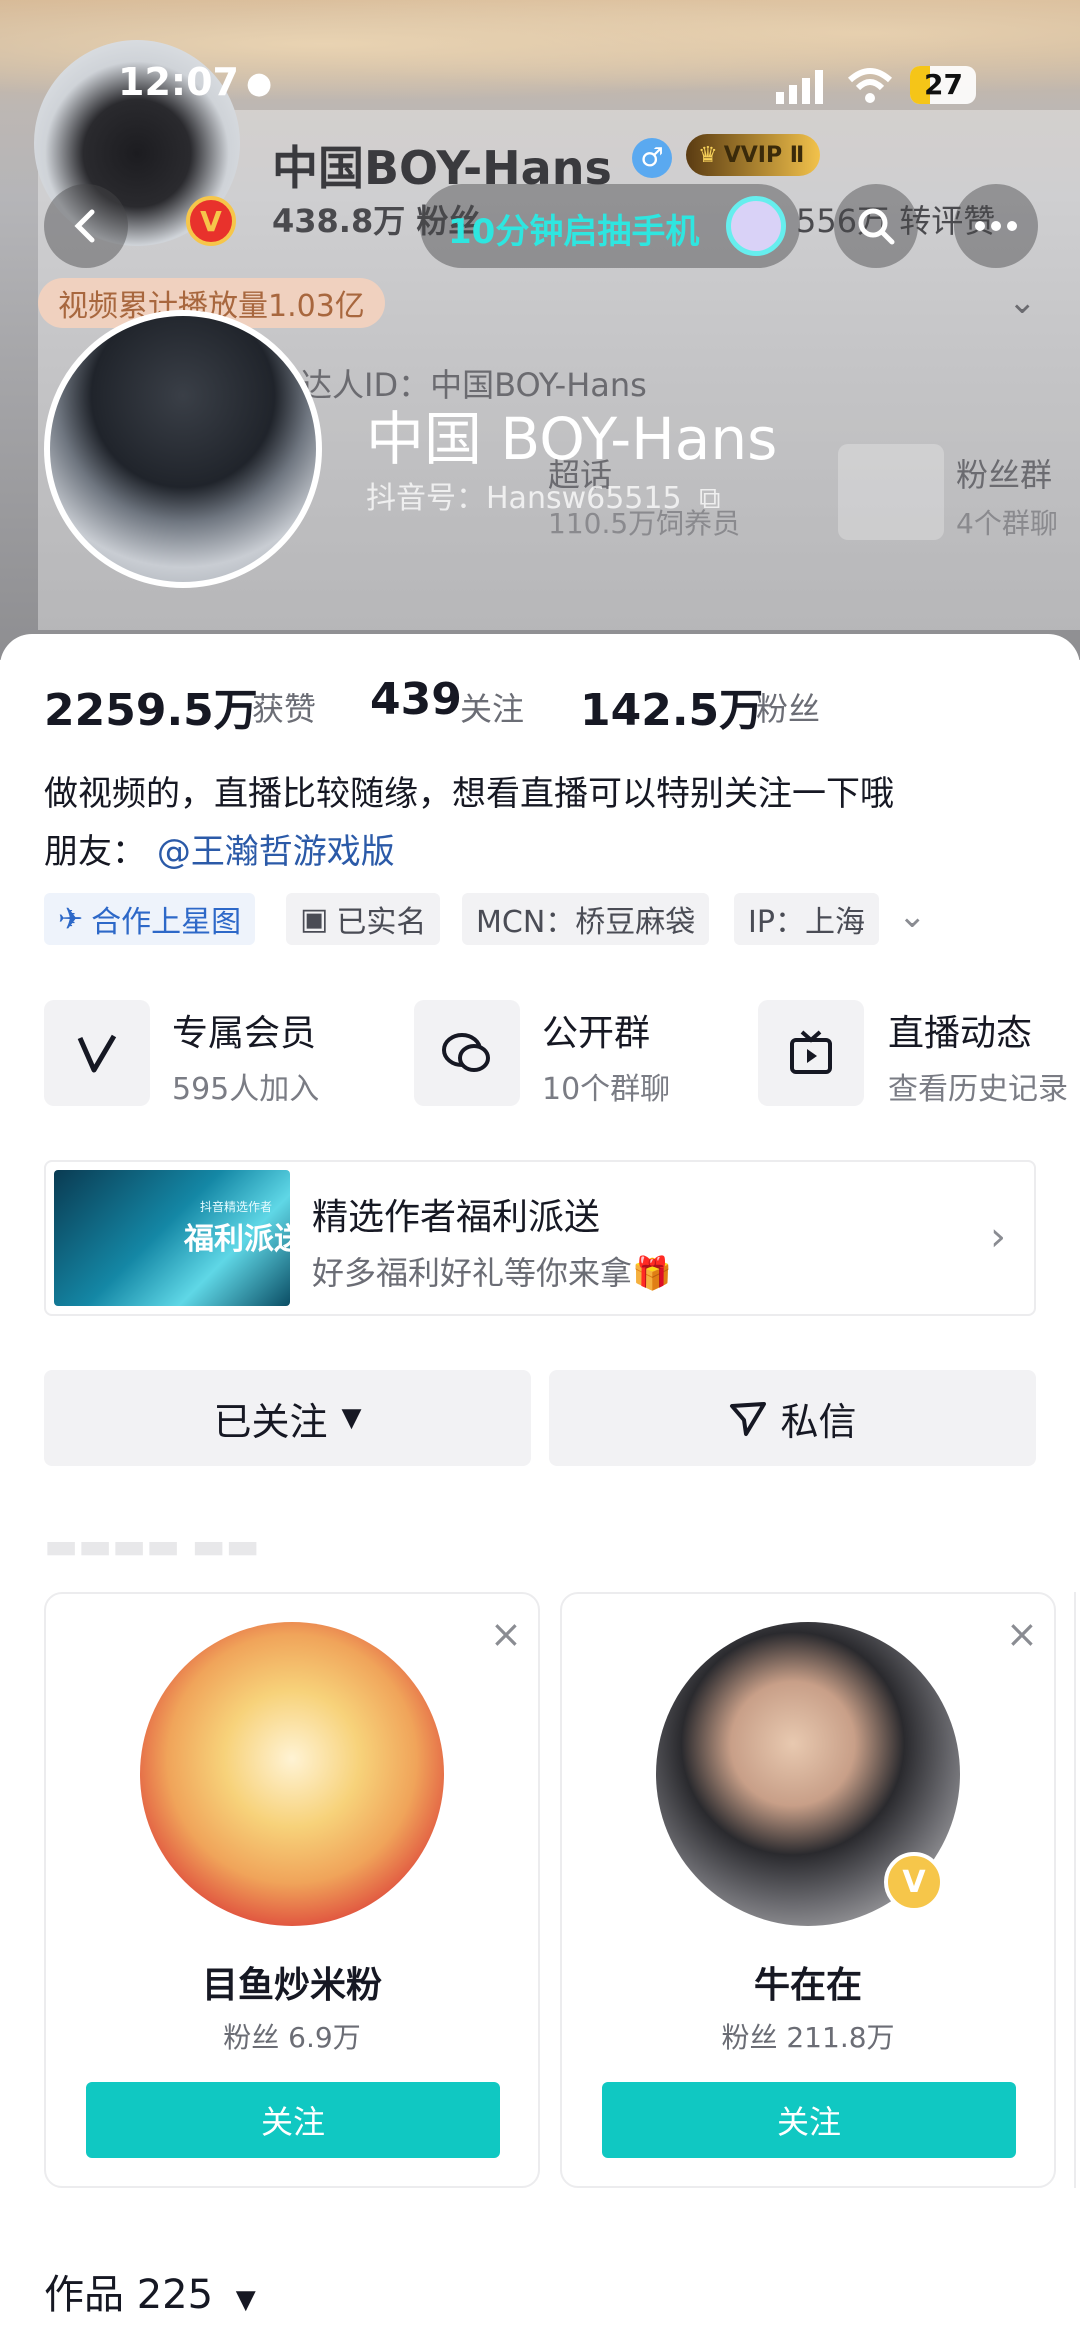 The height and width of the screenshot is (2348, 1080). What do you see at coordinates (1077, 1890) in the screenshot?
I see `recommend-card-3-edge` at bounding box center [1077, 1890].